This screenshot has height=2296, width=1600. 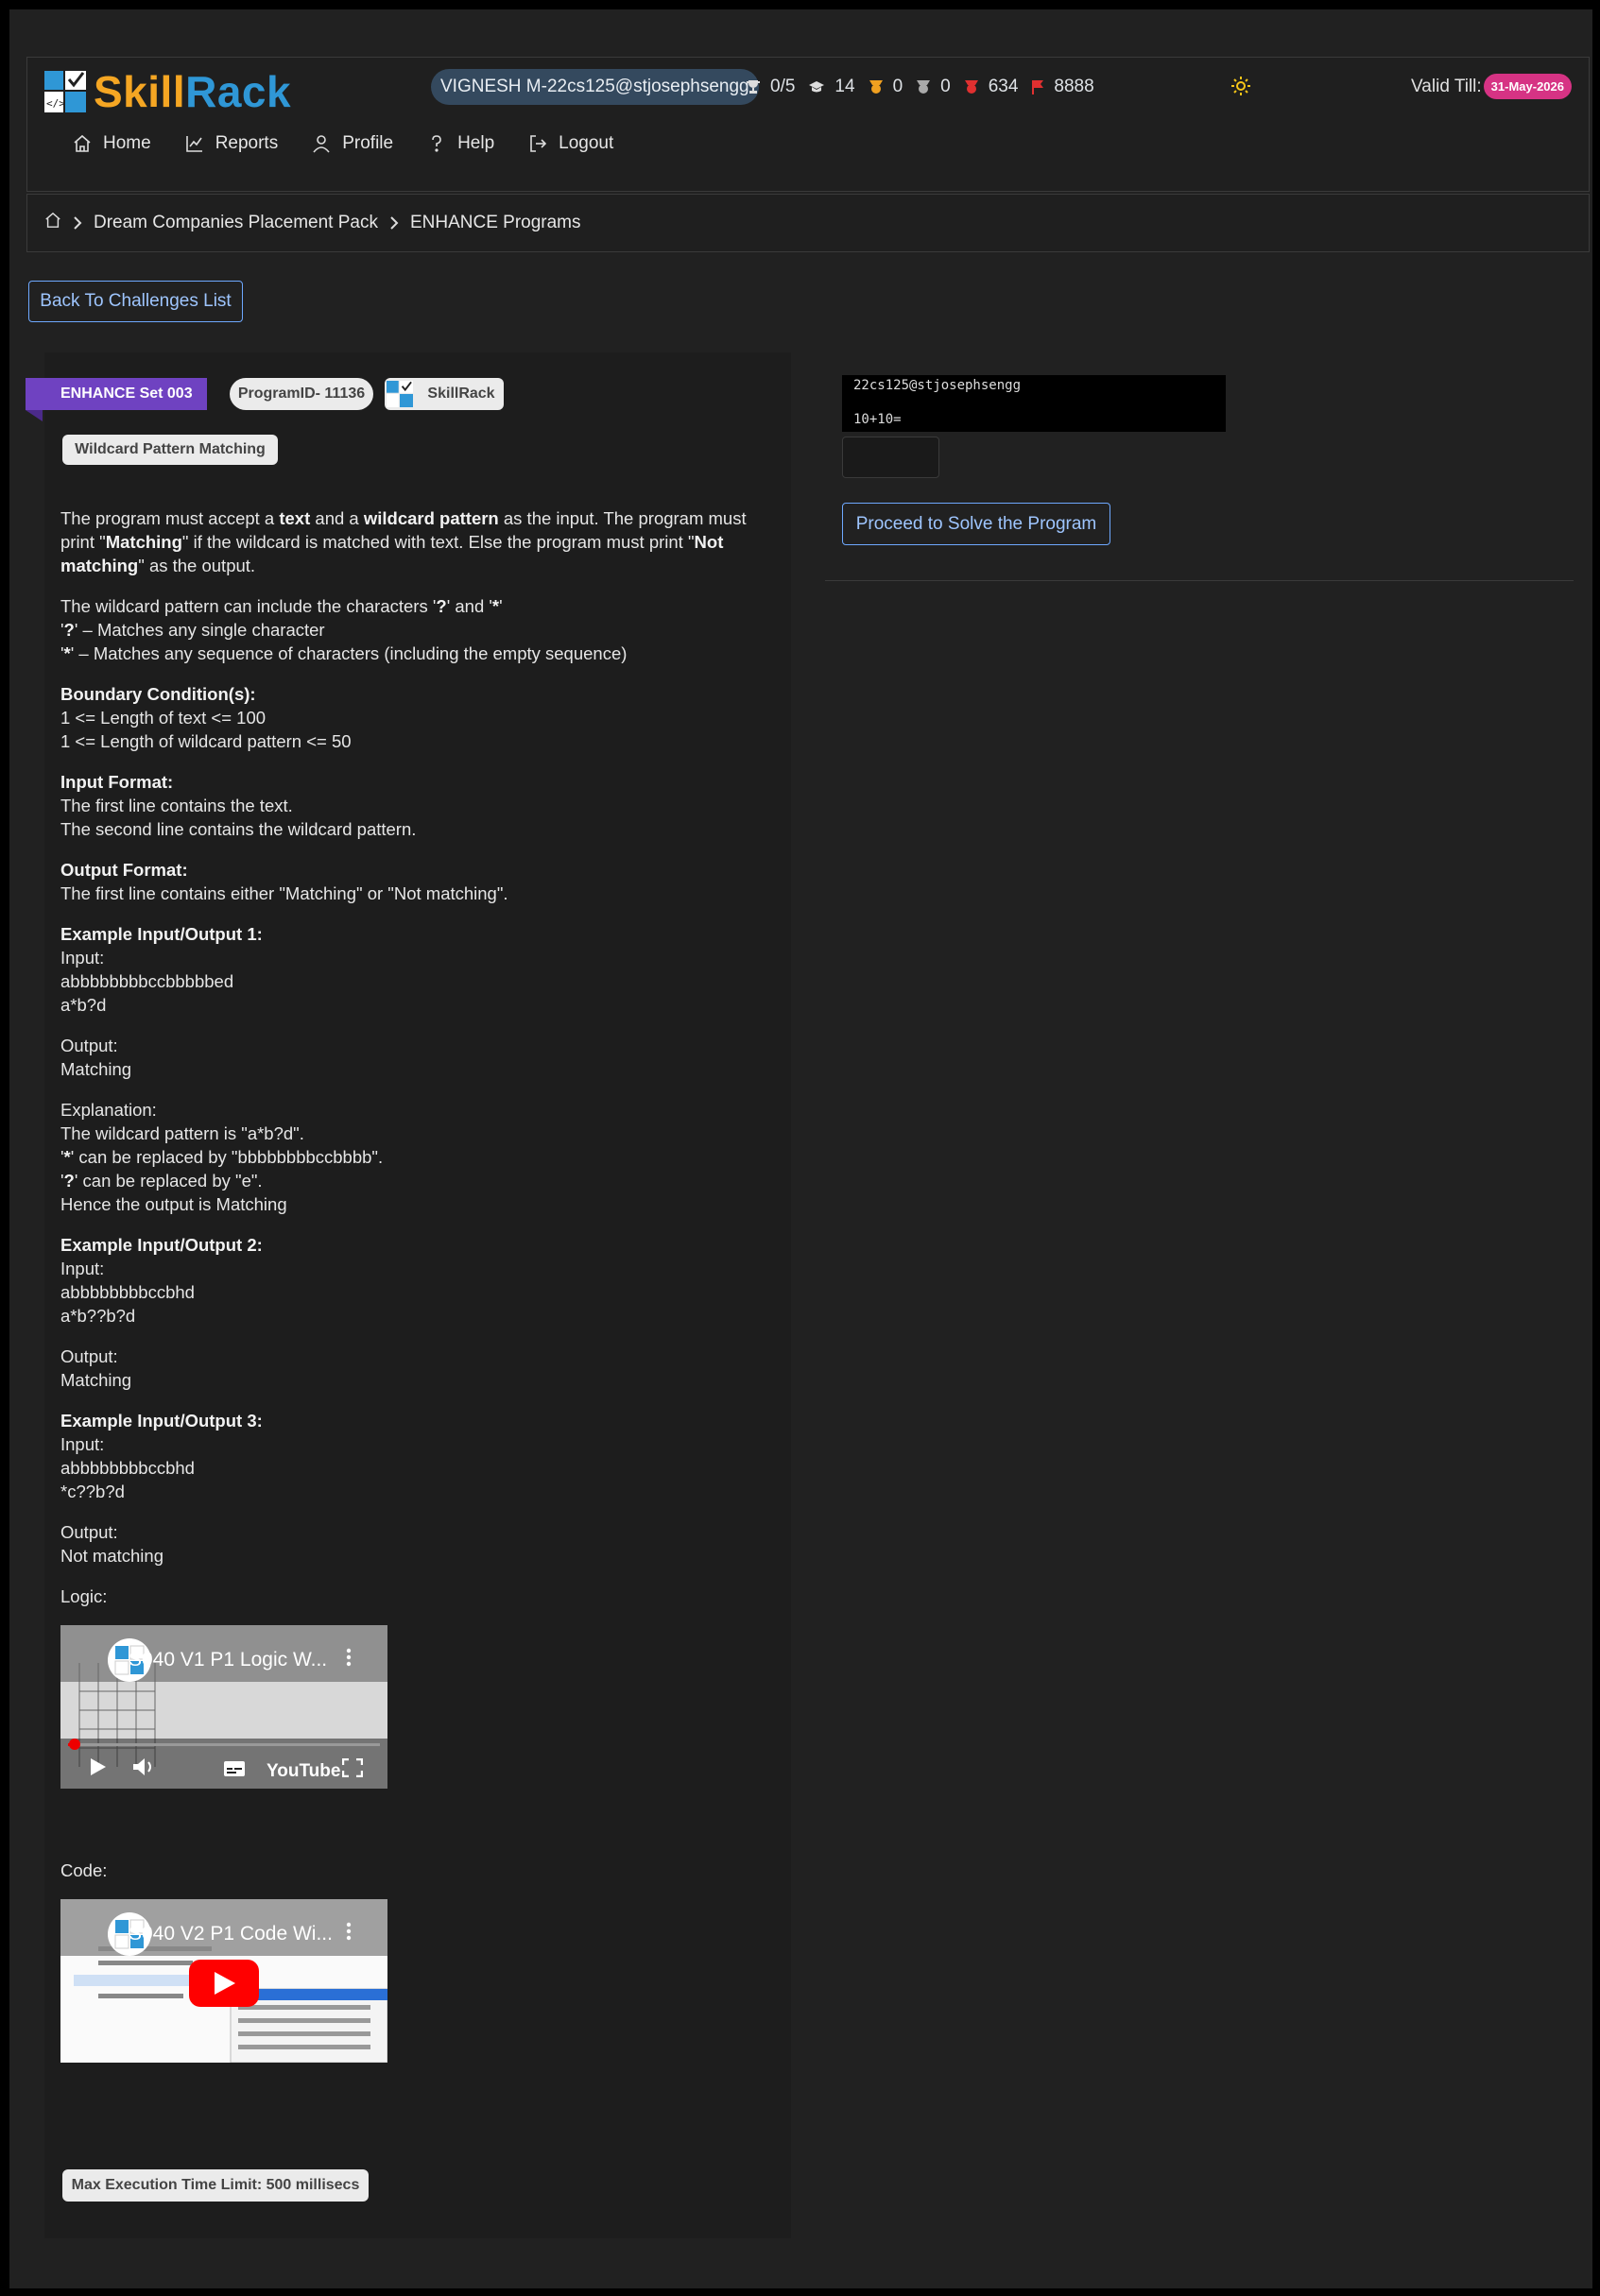 What do you see at coordinates (924, 87) in the screenshot?
I see `silver-badge-icon` at bounding box center [924, 87].